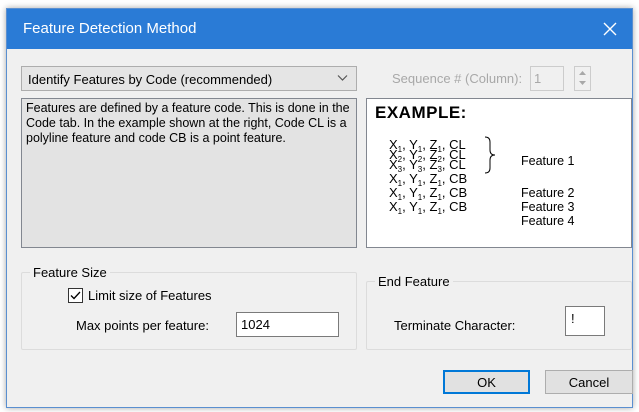 The image size is (639, 412). I want to click on checkmark-icon, so click(75, 295).